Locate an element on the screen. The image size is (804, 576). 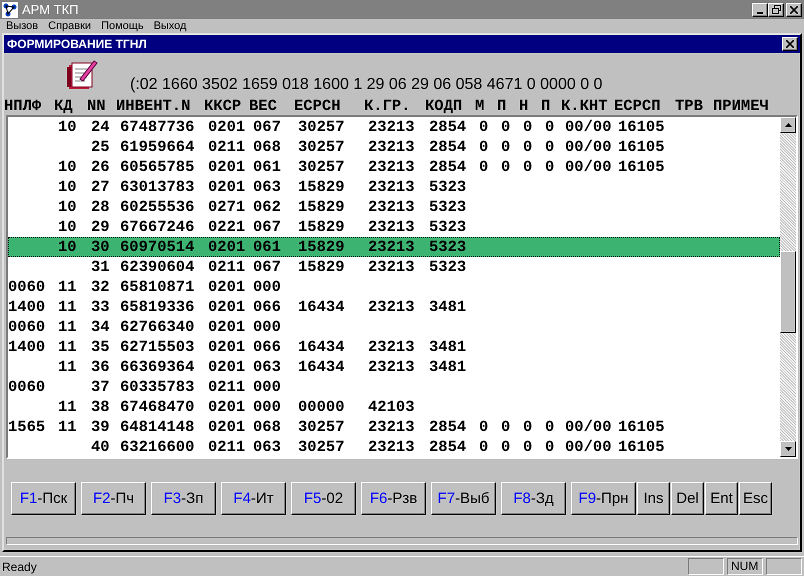
restore-icon is located at coordinates (776, 9).